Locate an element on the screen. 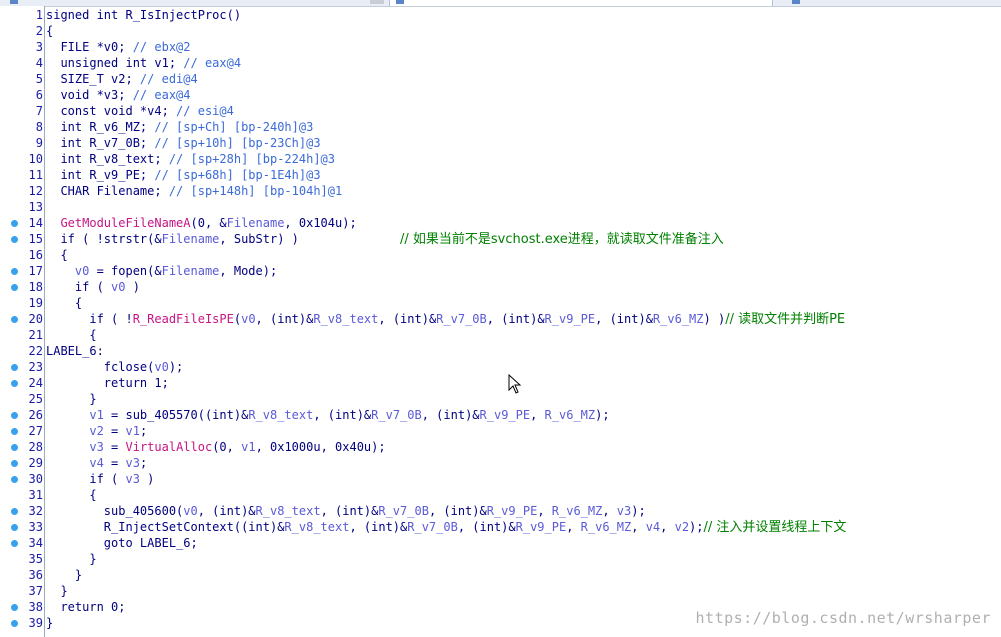 Image resolution: width=1001 pixels, height=637 pixels. variable-name: v1 is located at coordinates (248, 447).